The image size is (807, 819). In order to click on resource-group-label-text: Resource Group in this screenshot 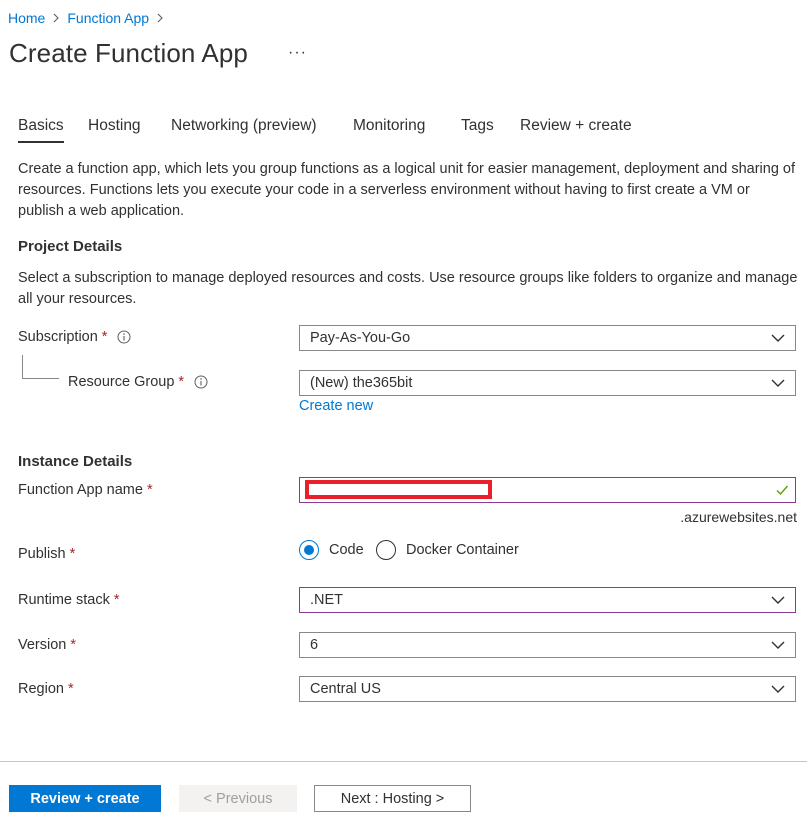, I will do `click(121, 382)`.